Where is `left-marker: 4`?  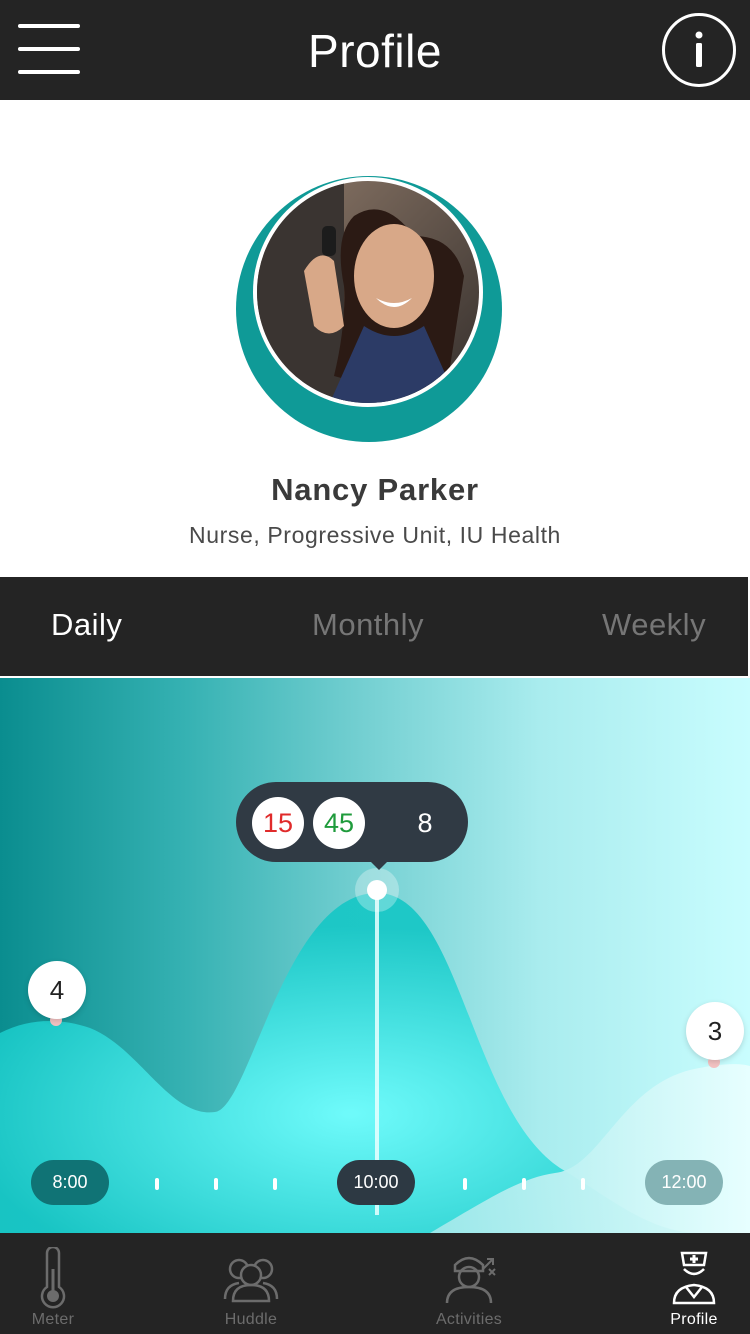 left-marker: 4 is located at coordinates (57, 990).